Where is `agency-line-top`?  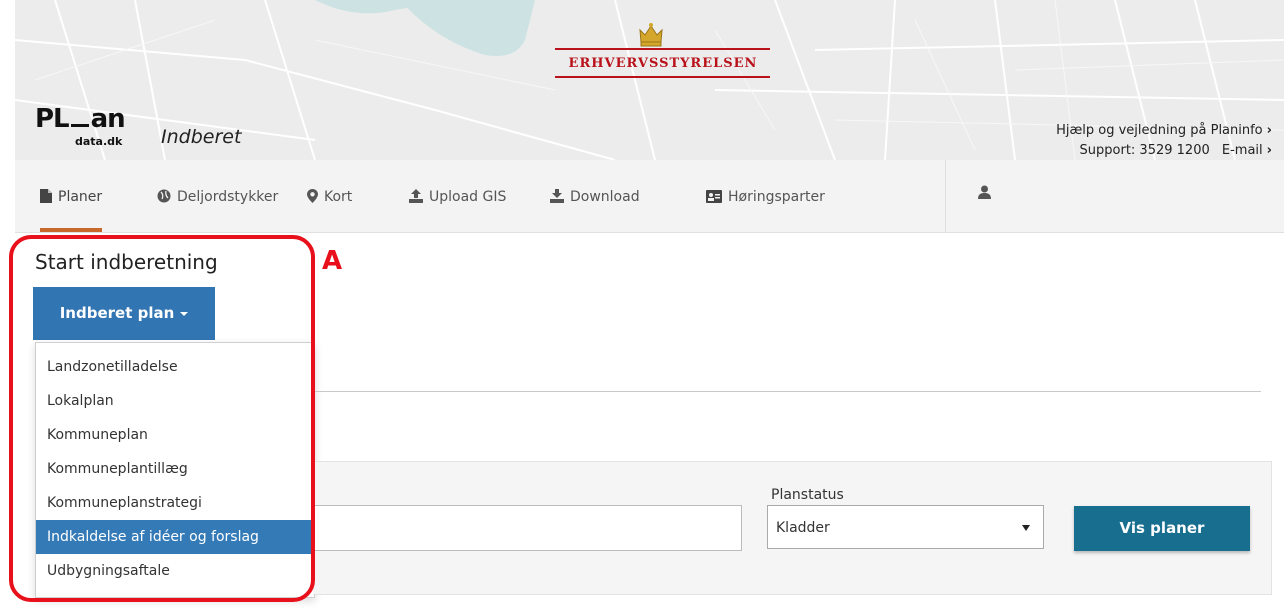
agency-line-top is located at coordinates (662, 49).